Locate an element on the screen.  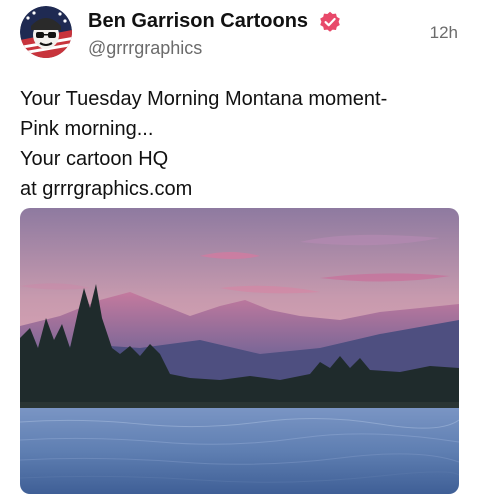
post-text-line: Your Tuesday Morning Montana moment- is located at coordinates (204, 99).